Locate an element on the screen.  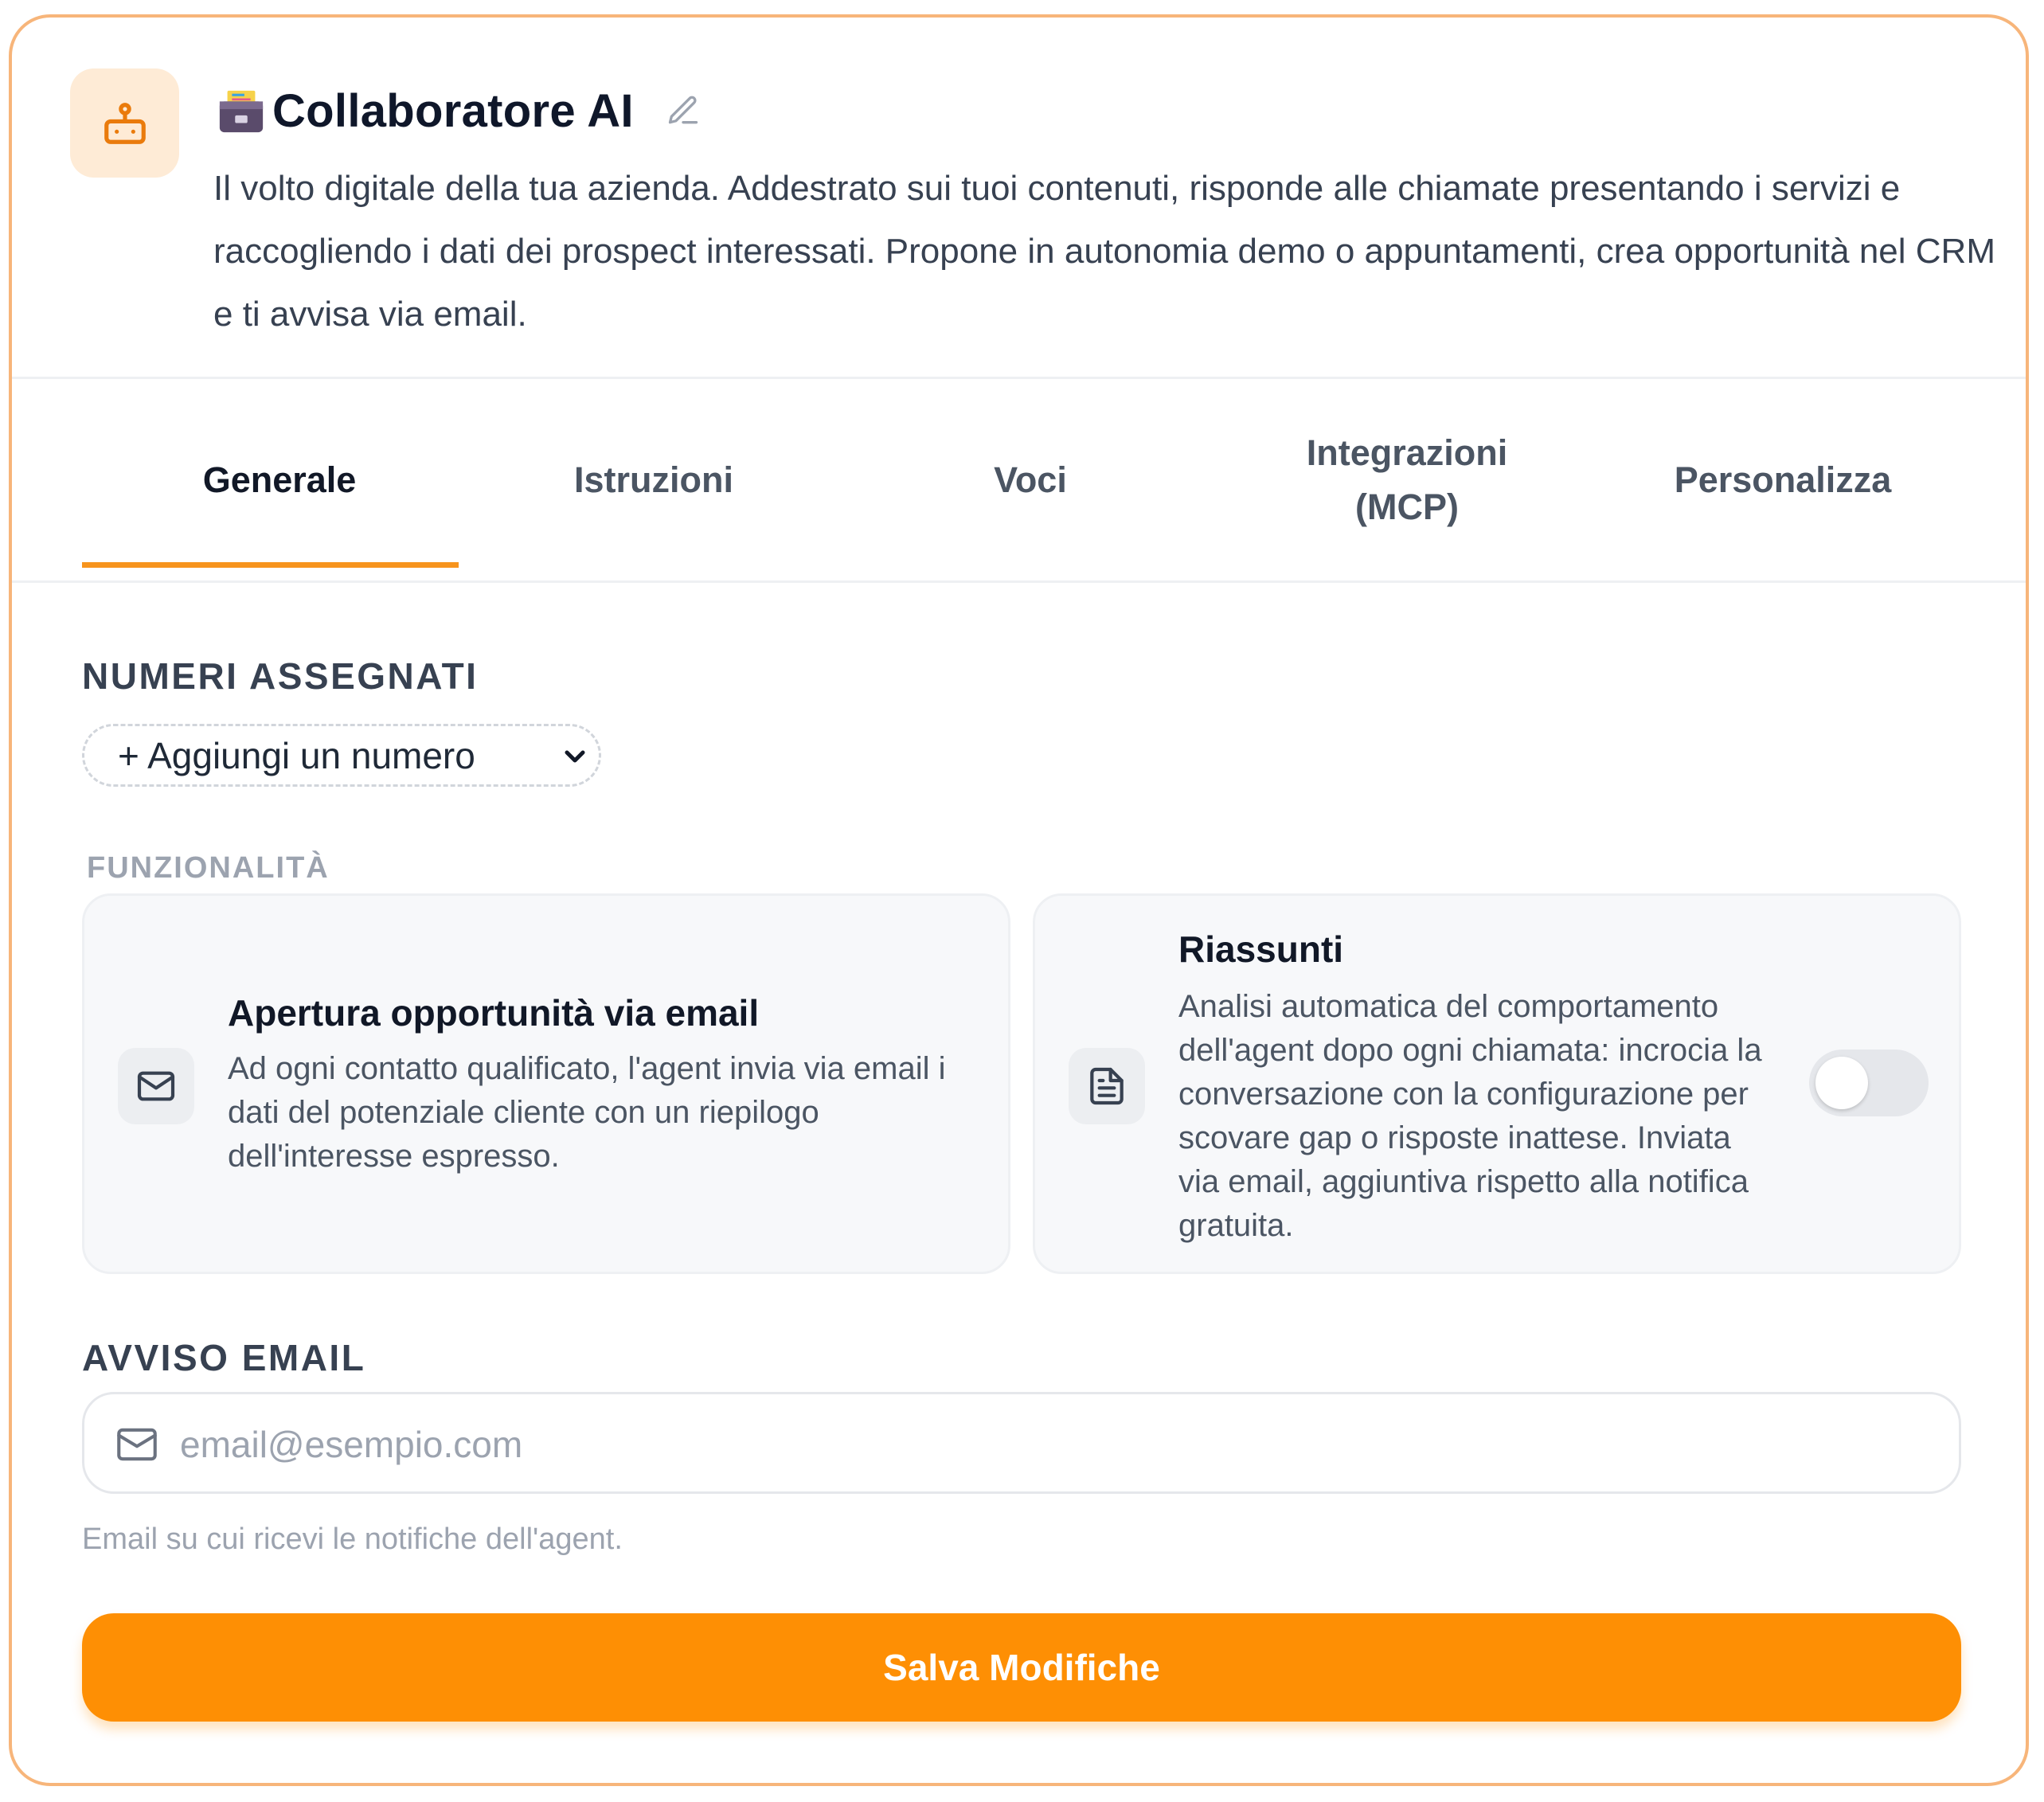
chevron-down-icon is located at coordinates (575, 757).